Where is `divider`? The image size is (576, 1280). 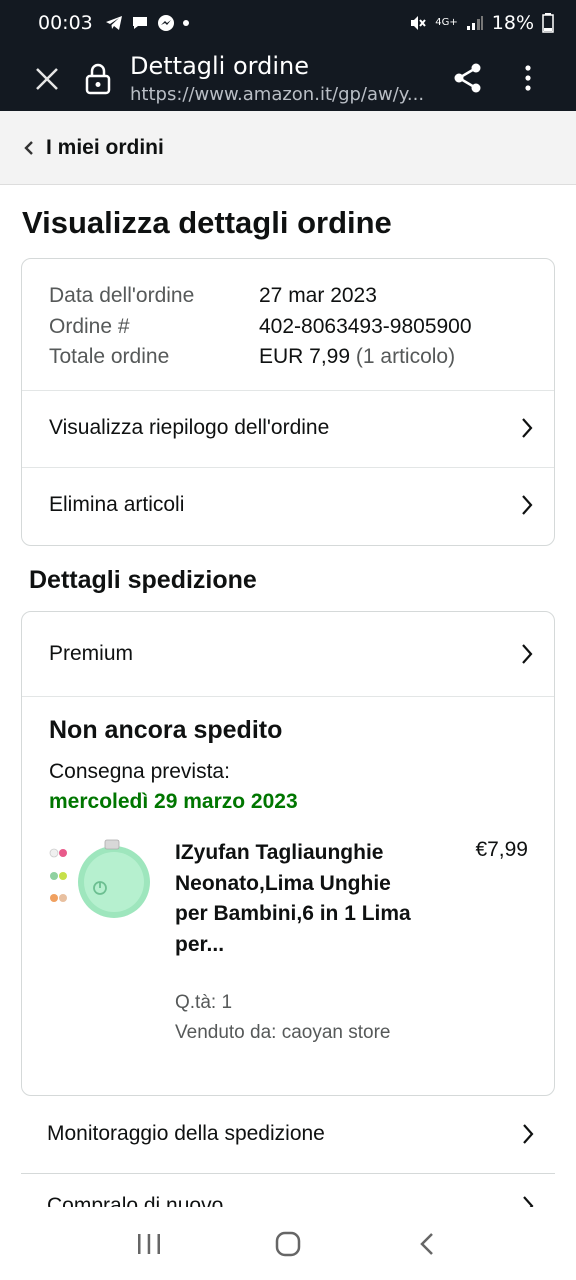 divider is located at coordinates (288, 696).